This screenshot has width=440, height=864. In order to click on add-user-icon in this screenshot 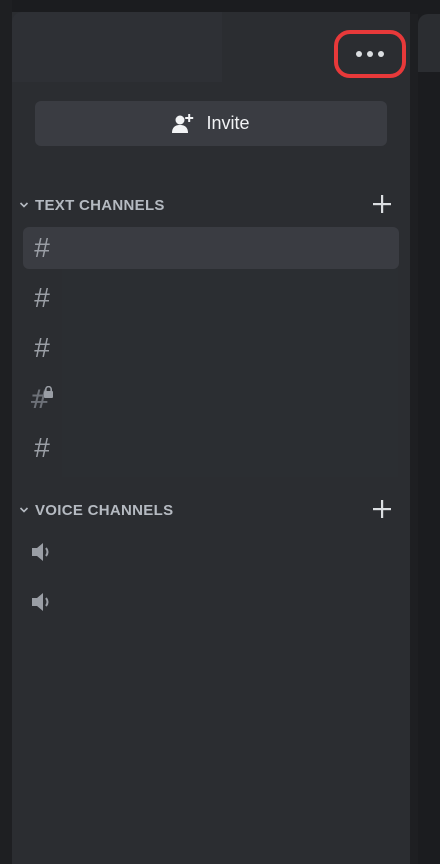, I will do `click(183, 123)`.